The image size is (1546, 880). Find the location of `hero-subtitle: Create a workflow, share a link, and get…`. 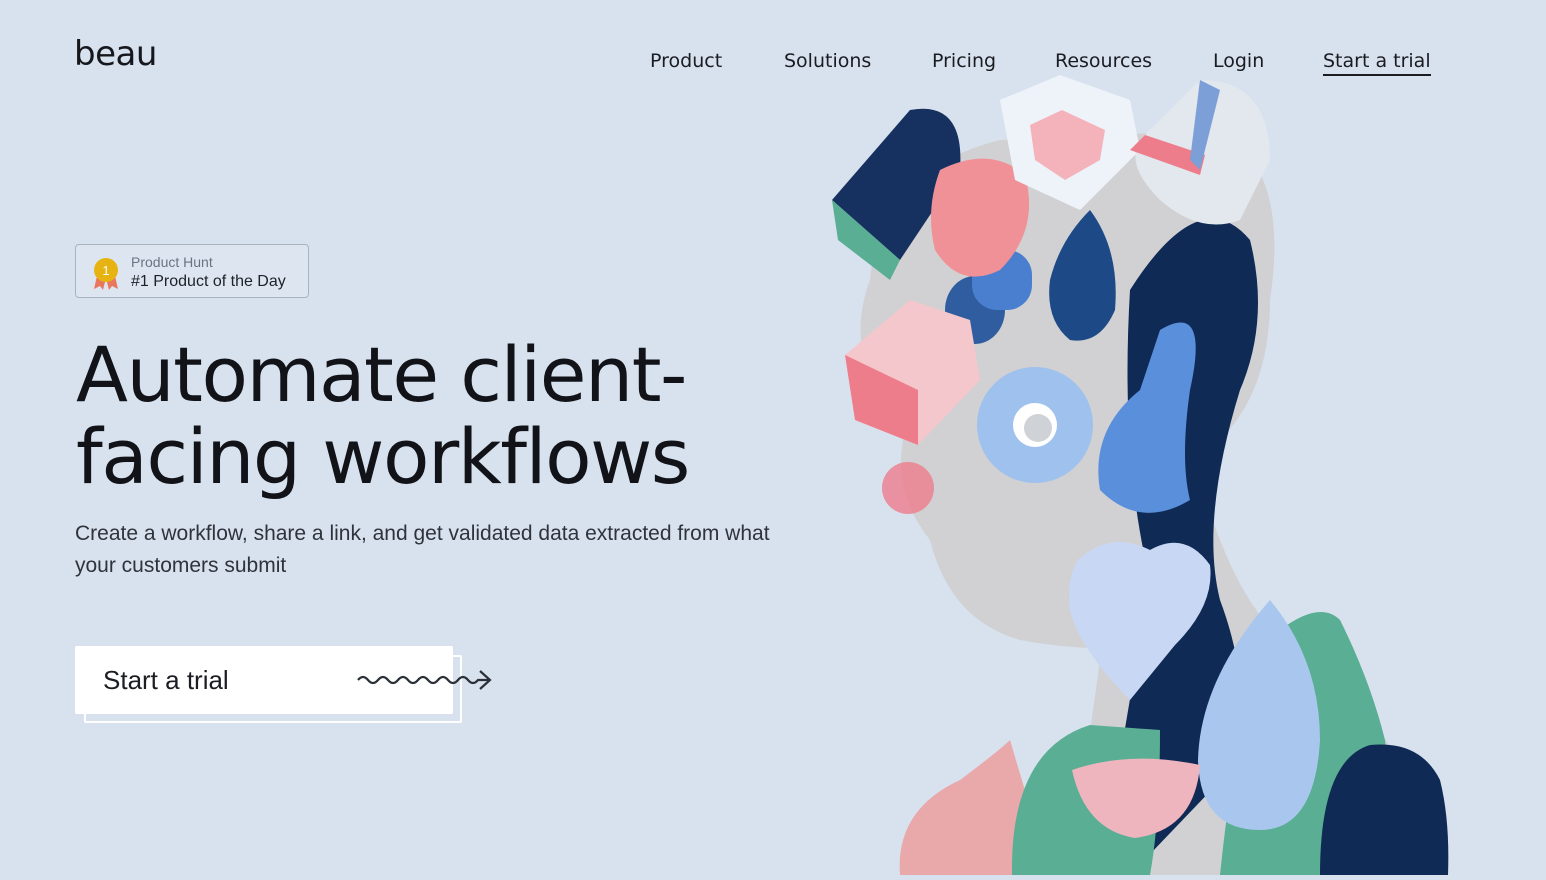

hero-subtitle: Create a workflow, share a link, and get… is located at coordinates (422, 549).